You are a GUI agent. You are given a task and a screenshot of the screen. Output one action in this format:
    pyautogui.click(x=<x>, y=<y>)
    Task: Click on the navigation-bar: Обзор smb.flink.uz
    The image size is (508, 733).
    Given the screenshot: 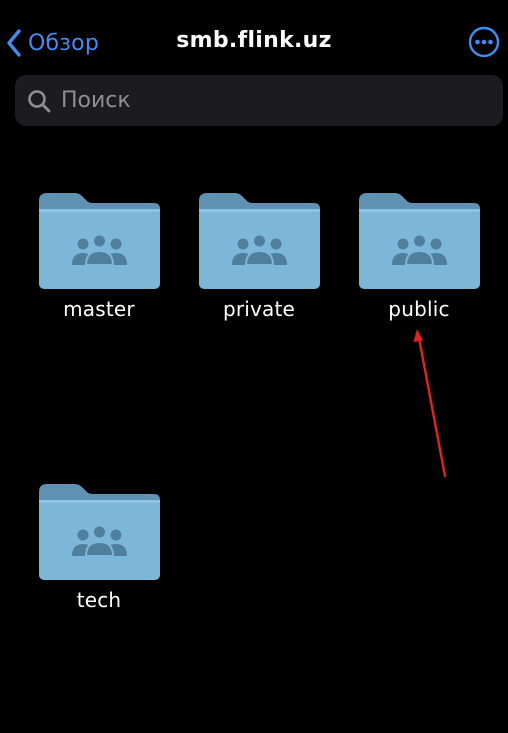 What is the action you would take?
    pyautogui.click(x=254, y=40)
    